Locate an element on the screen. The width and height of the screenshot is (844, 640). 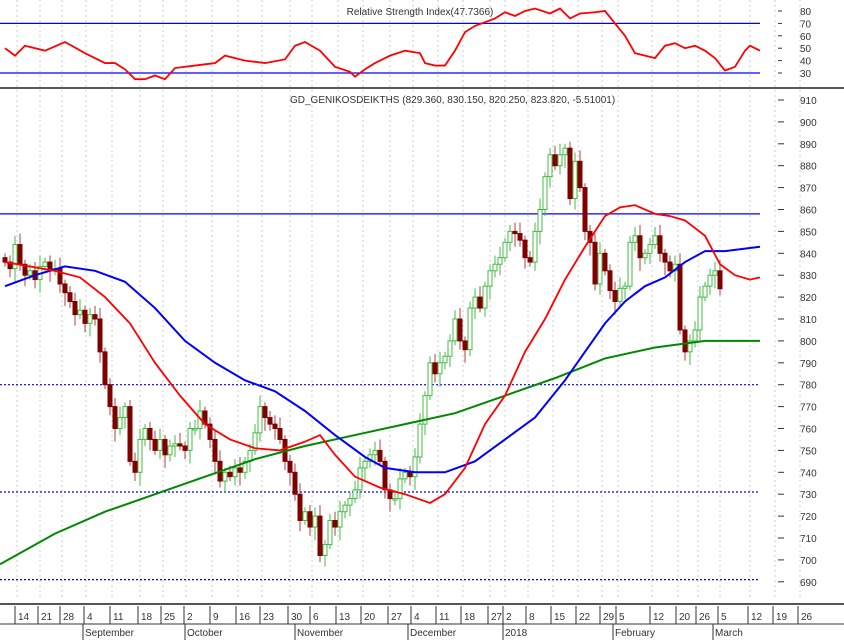
rsi-tick-label: 50 is located at coordinates (806, 49).